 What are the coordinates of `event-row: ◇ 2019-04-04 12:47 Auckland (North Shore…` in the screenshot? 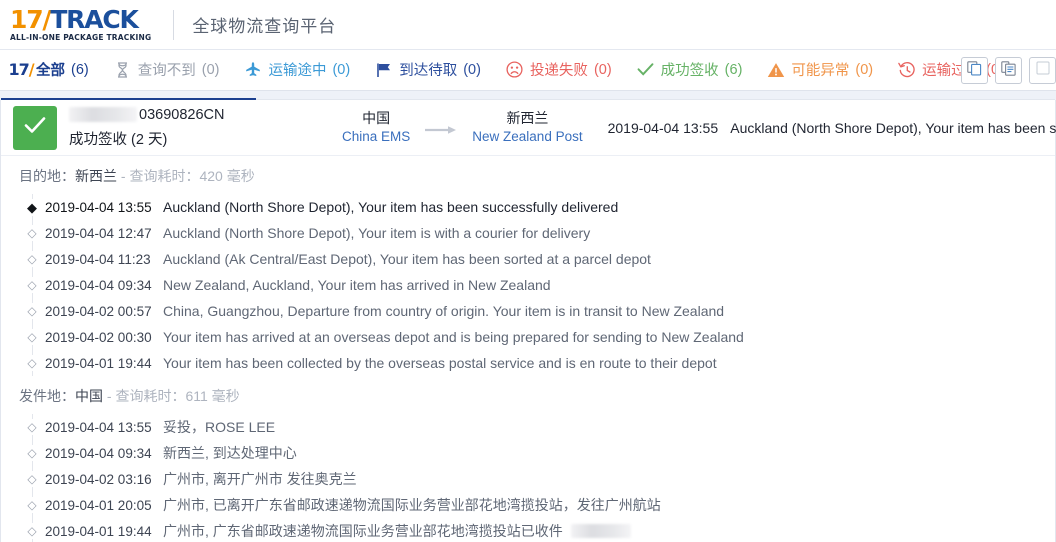 It's located at (537, 233).